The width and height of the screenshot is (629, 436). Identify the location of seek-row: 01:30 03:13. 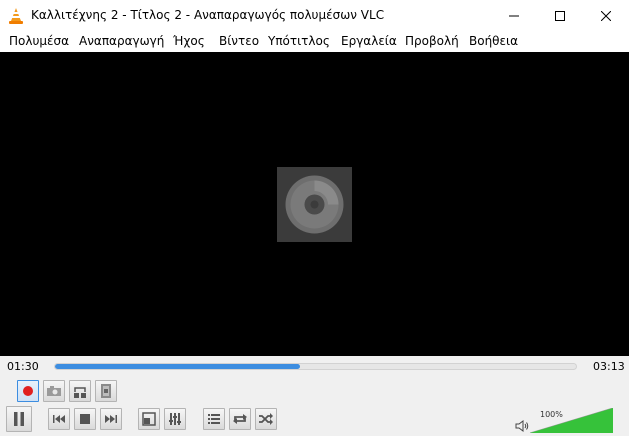
(314, 367).